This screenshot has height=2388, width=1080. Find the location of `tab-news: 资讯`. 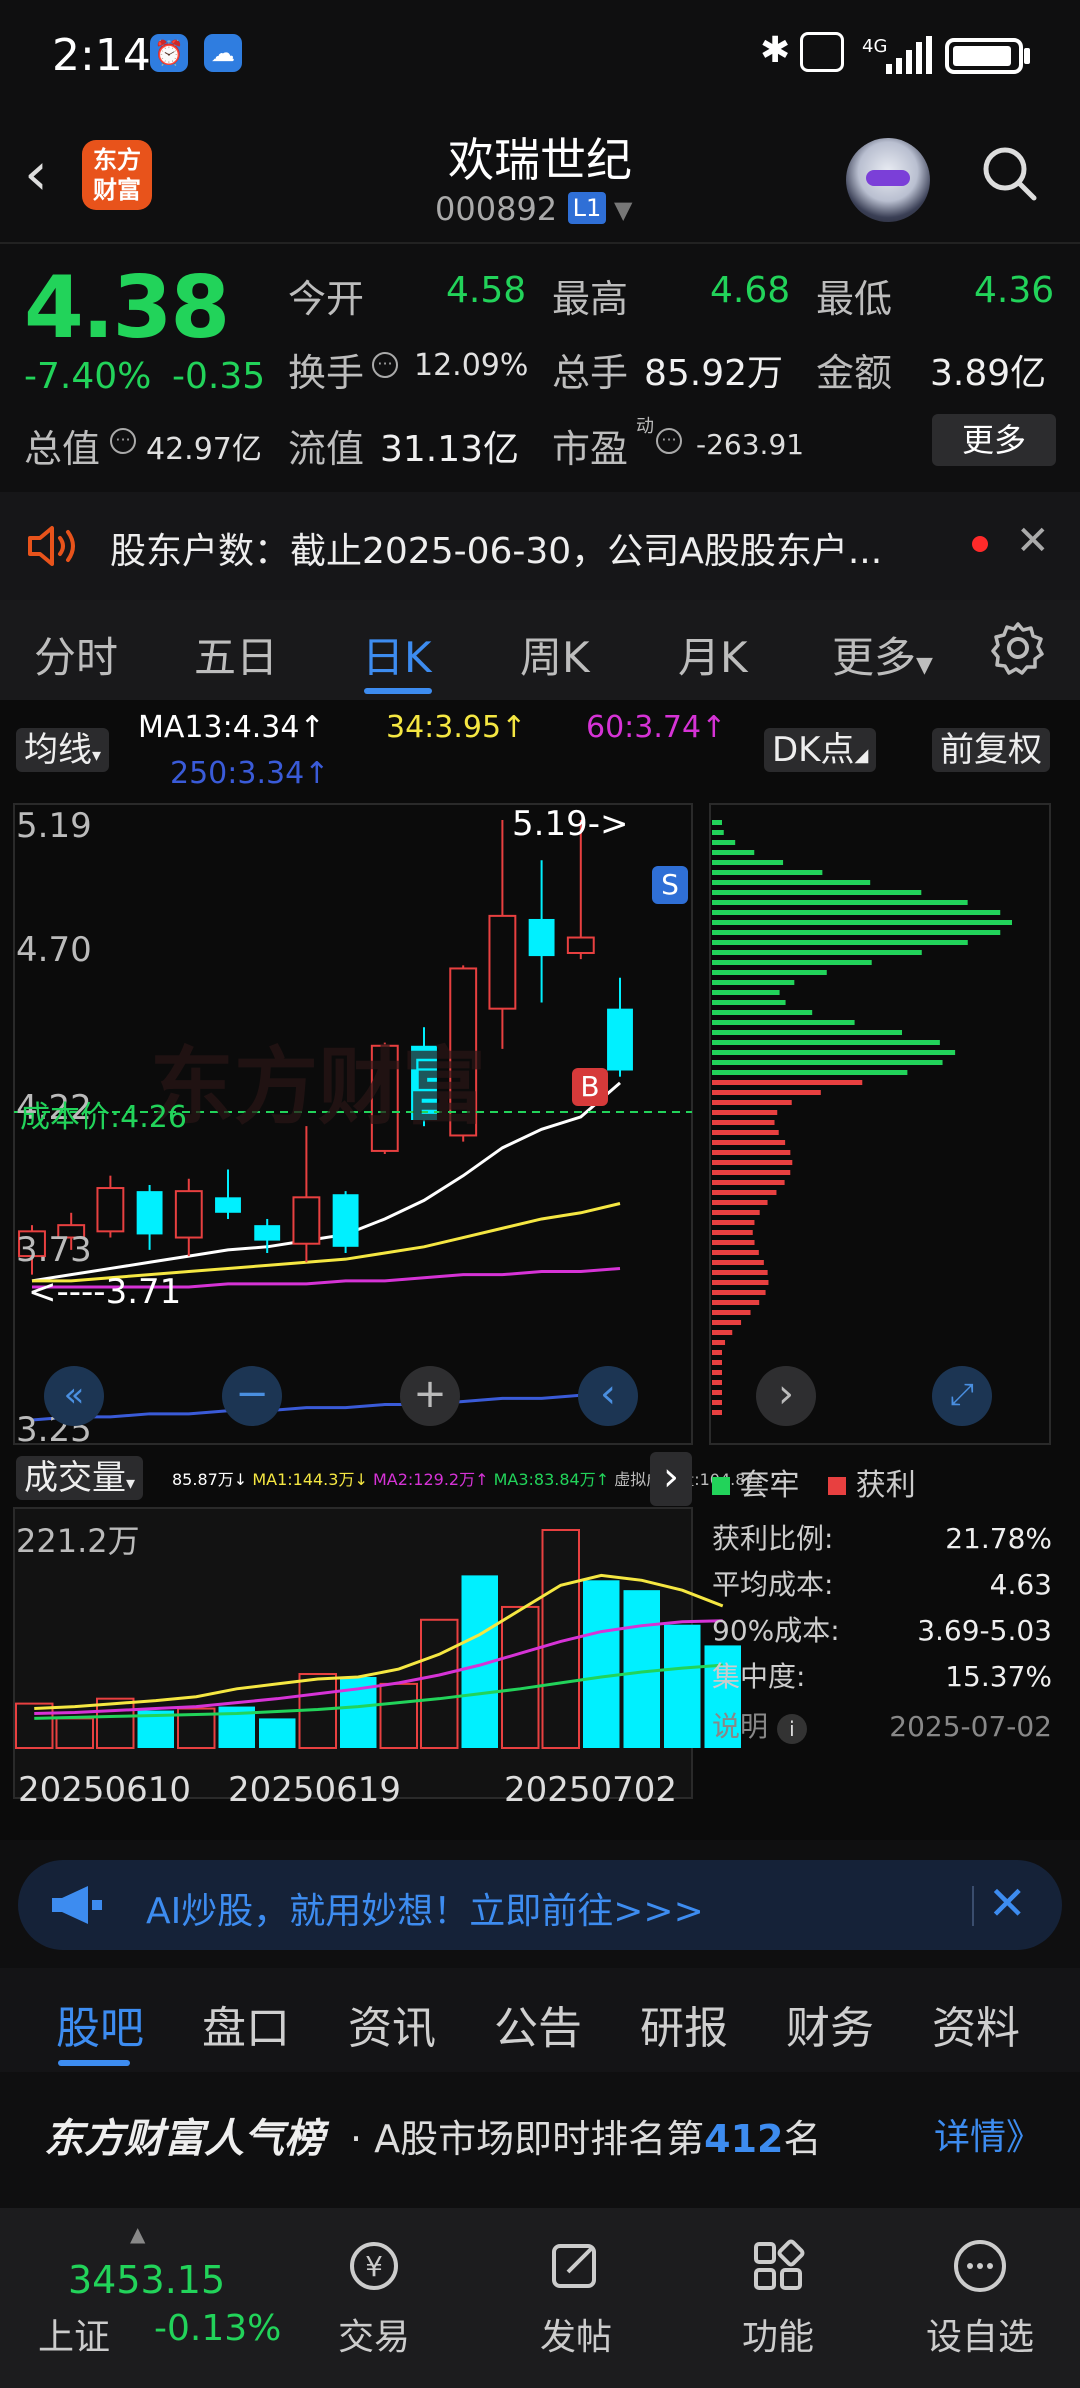

tab-news: 资讯 is located at coordinates (392, 2024).